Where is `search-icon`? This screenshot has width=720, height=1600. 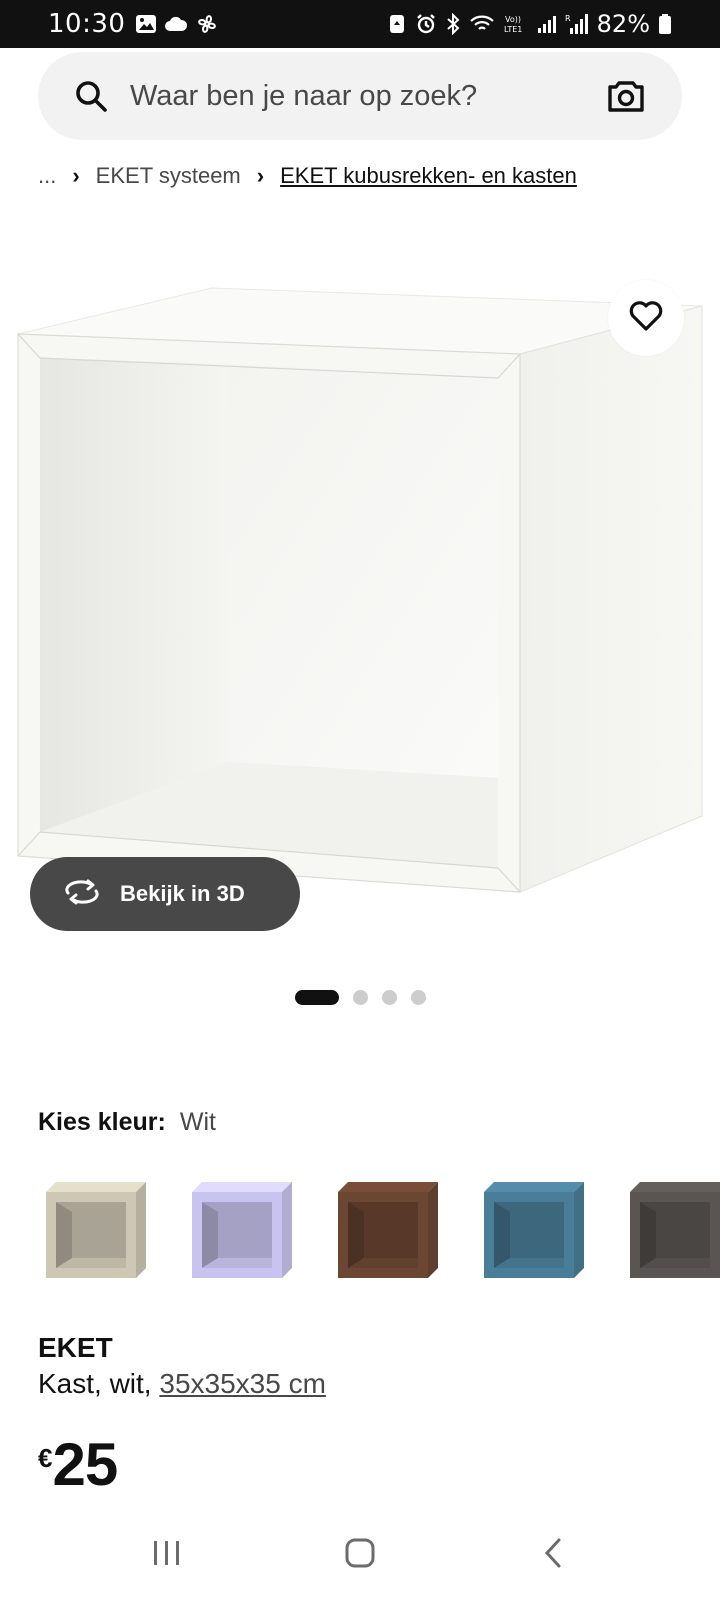
search-icon is located at coordinates (91, 96).